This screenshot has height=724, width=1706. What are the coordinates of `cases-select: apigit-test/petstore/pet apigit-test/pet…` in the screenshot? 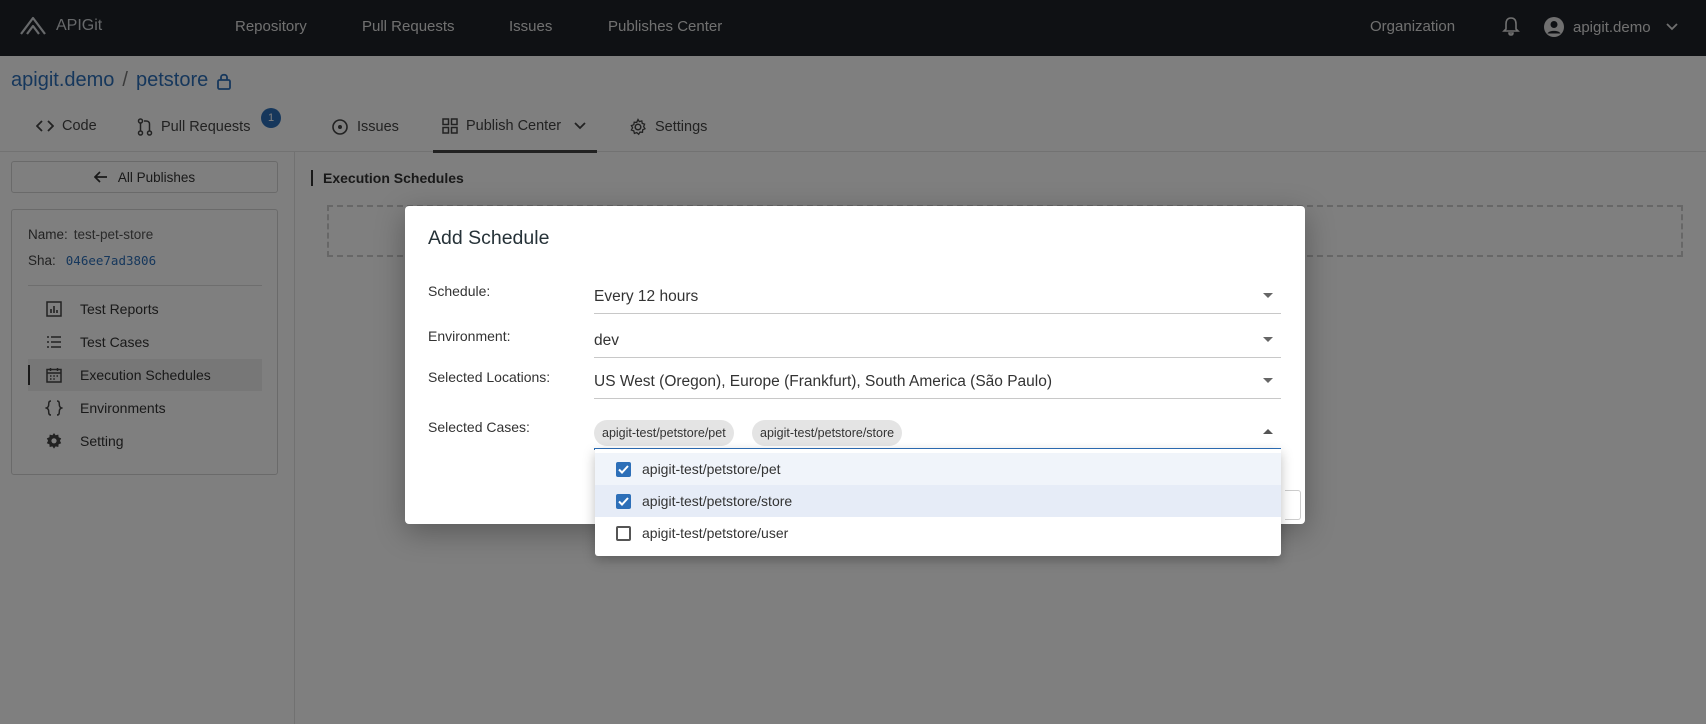 It's located at (937, 430).